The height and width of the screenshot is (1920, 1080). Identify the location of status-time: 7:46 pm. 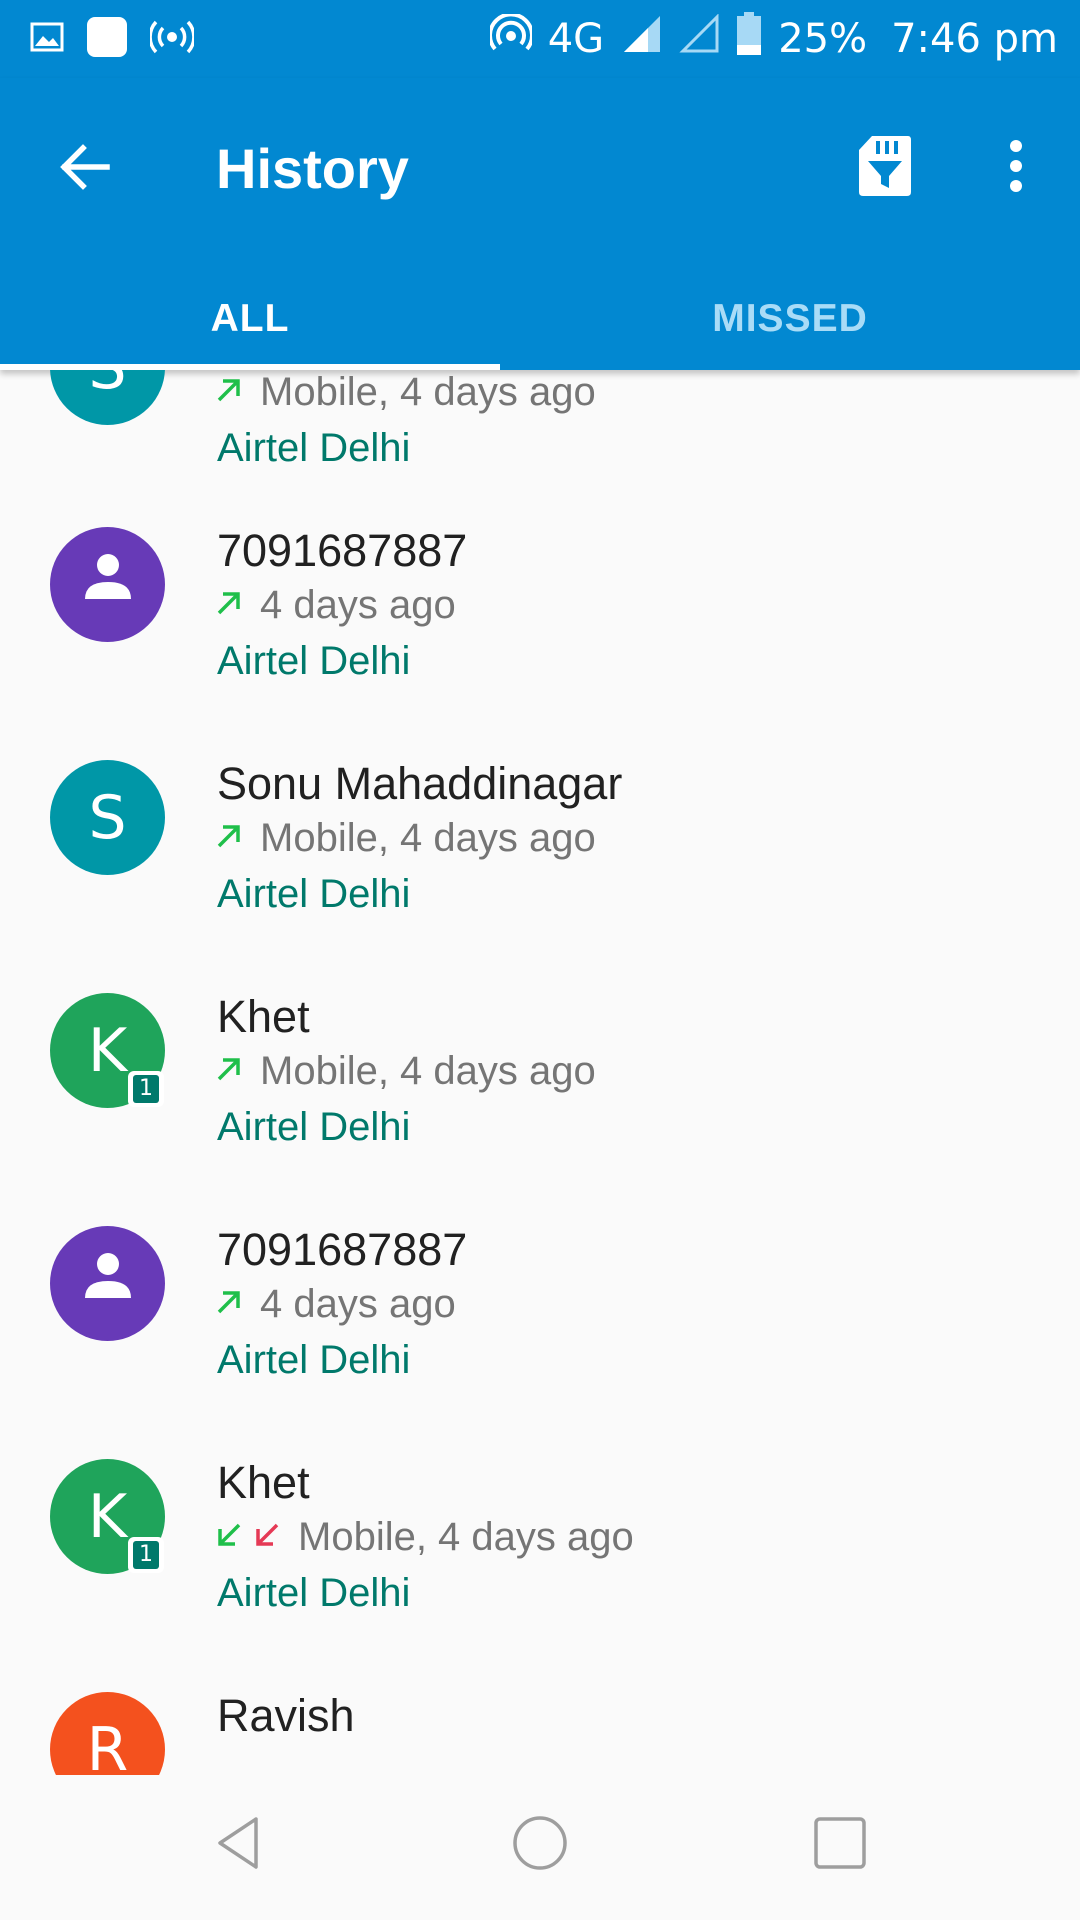
(974, 39).